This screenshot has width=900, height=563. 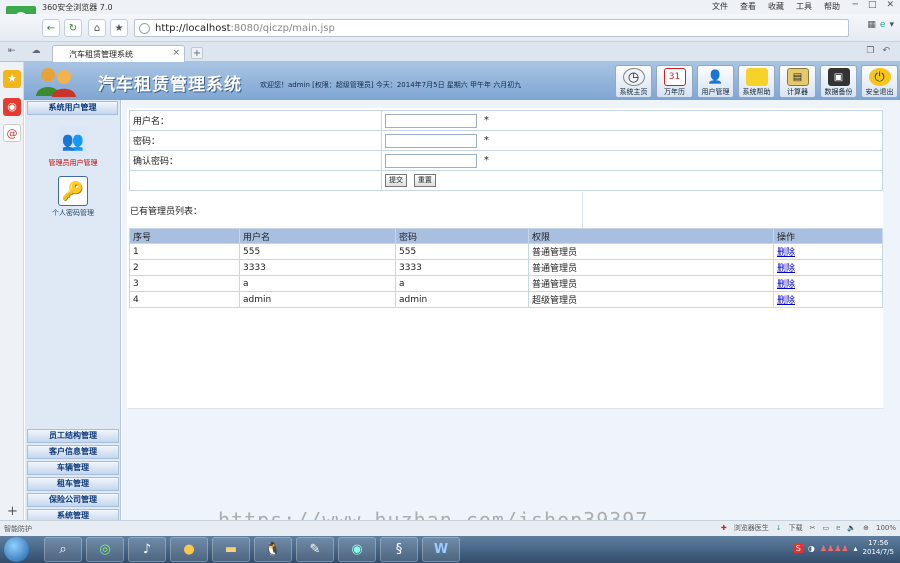 I want to click on floppy-icon: ▣, so click(x=838, y=77).